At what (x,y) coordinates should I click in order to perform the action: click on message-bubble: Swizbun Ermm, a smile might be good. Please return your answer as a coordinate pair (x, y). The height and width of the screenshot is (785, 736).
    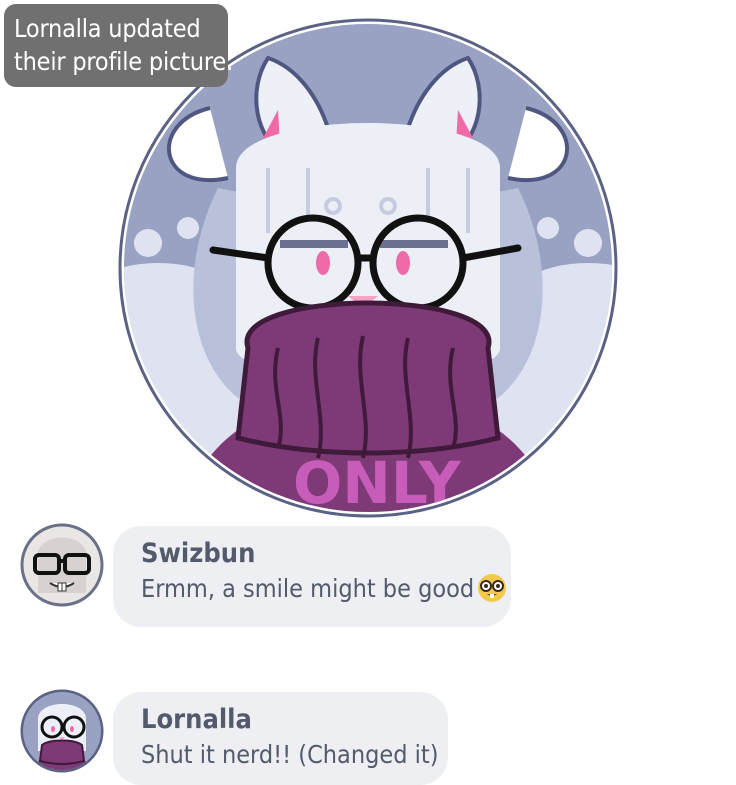
    Looking at the image, I should click on (312, 576).